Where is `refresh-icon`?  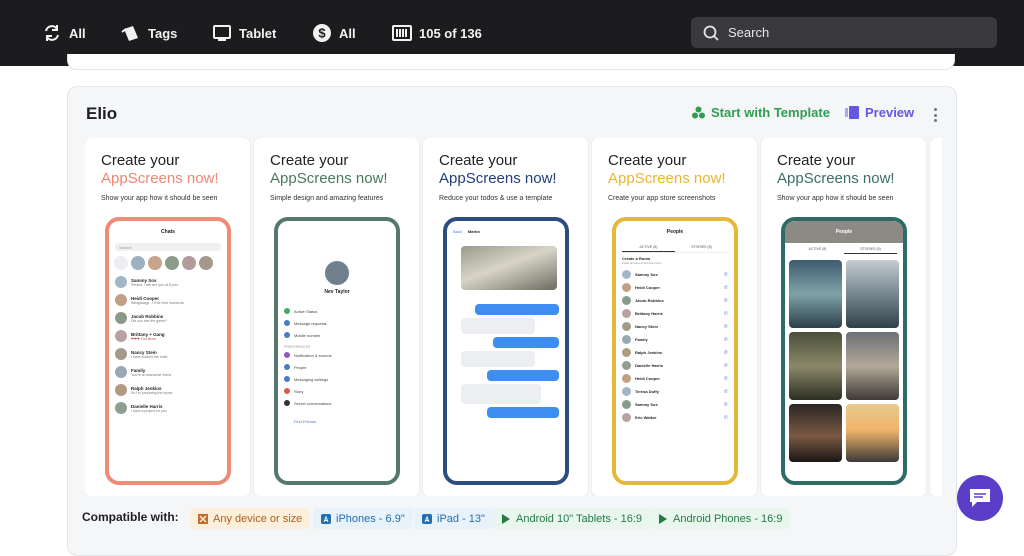 refresh-icon is located at coordinates (52, 33).